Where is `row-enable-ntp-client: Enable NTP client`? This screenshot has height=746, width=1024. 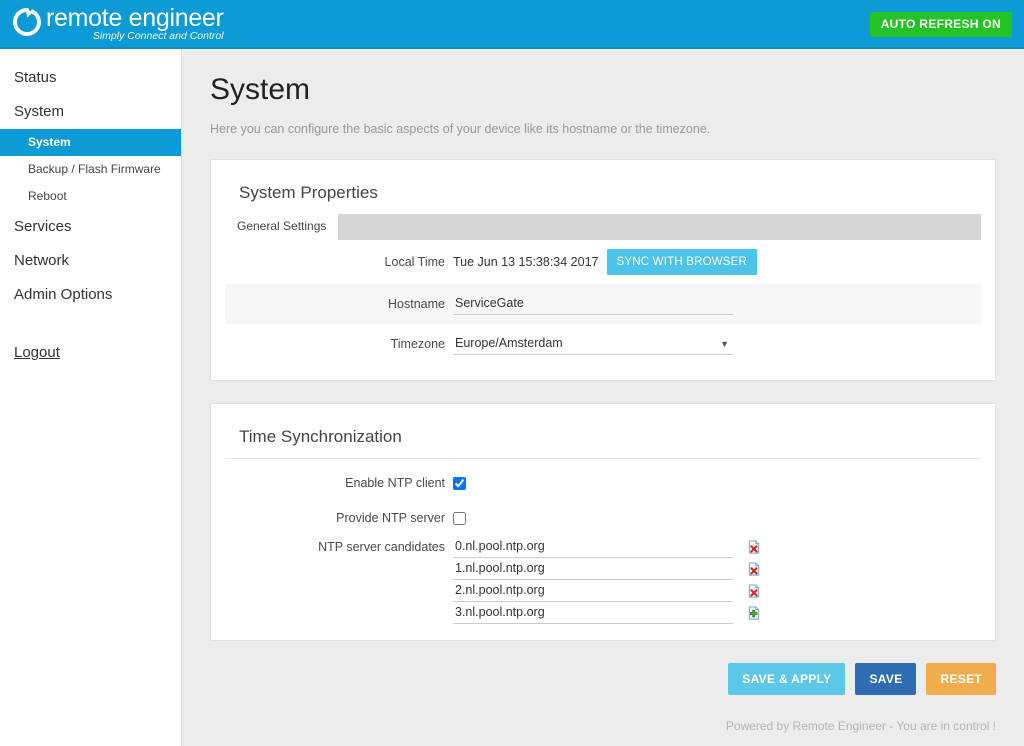 row-enable-ntp-client: Enable NTP client is located at coordinates (603, 479).